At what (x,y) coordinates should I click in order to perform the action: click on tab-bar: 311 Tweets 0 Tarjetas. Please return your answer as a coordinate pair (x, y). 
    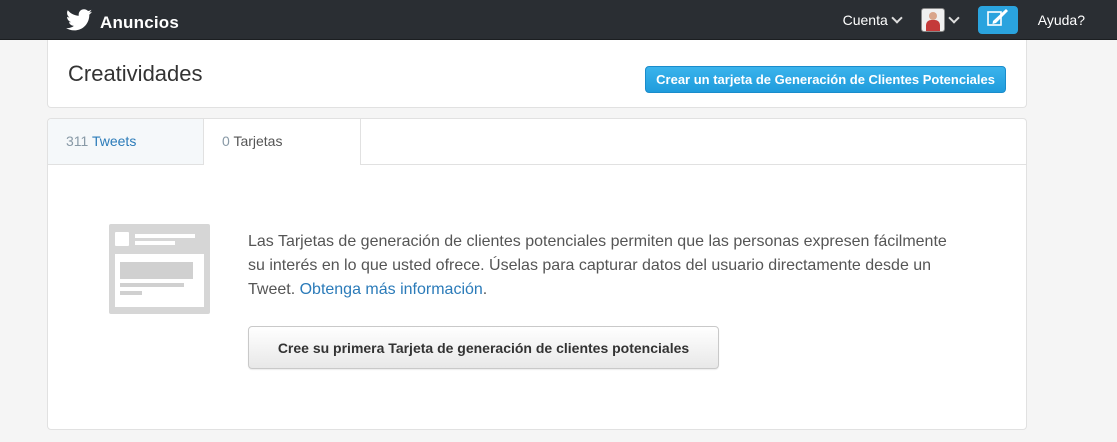
    Looking at the image, I should click on (537, 142).